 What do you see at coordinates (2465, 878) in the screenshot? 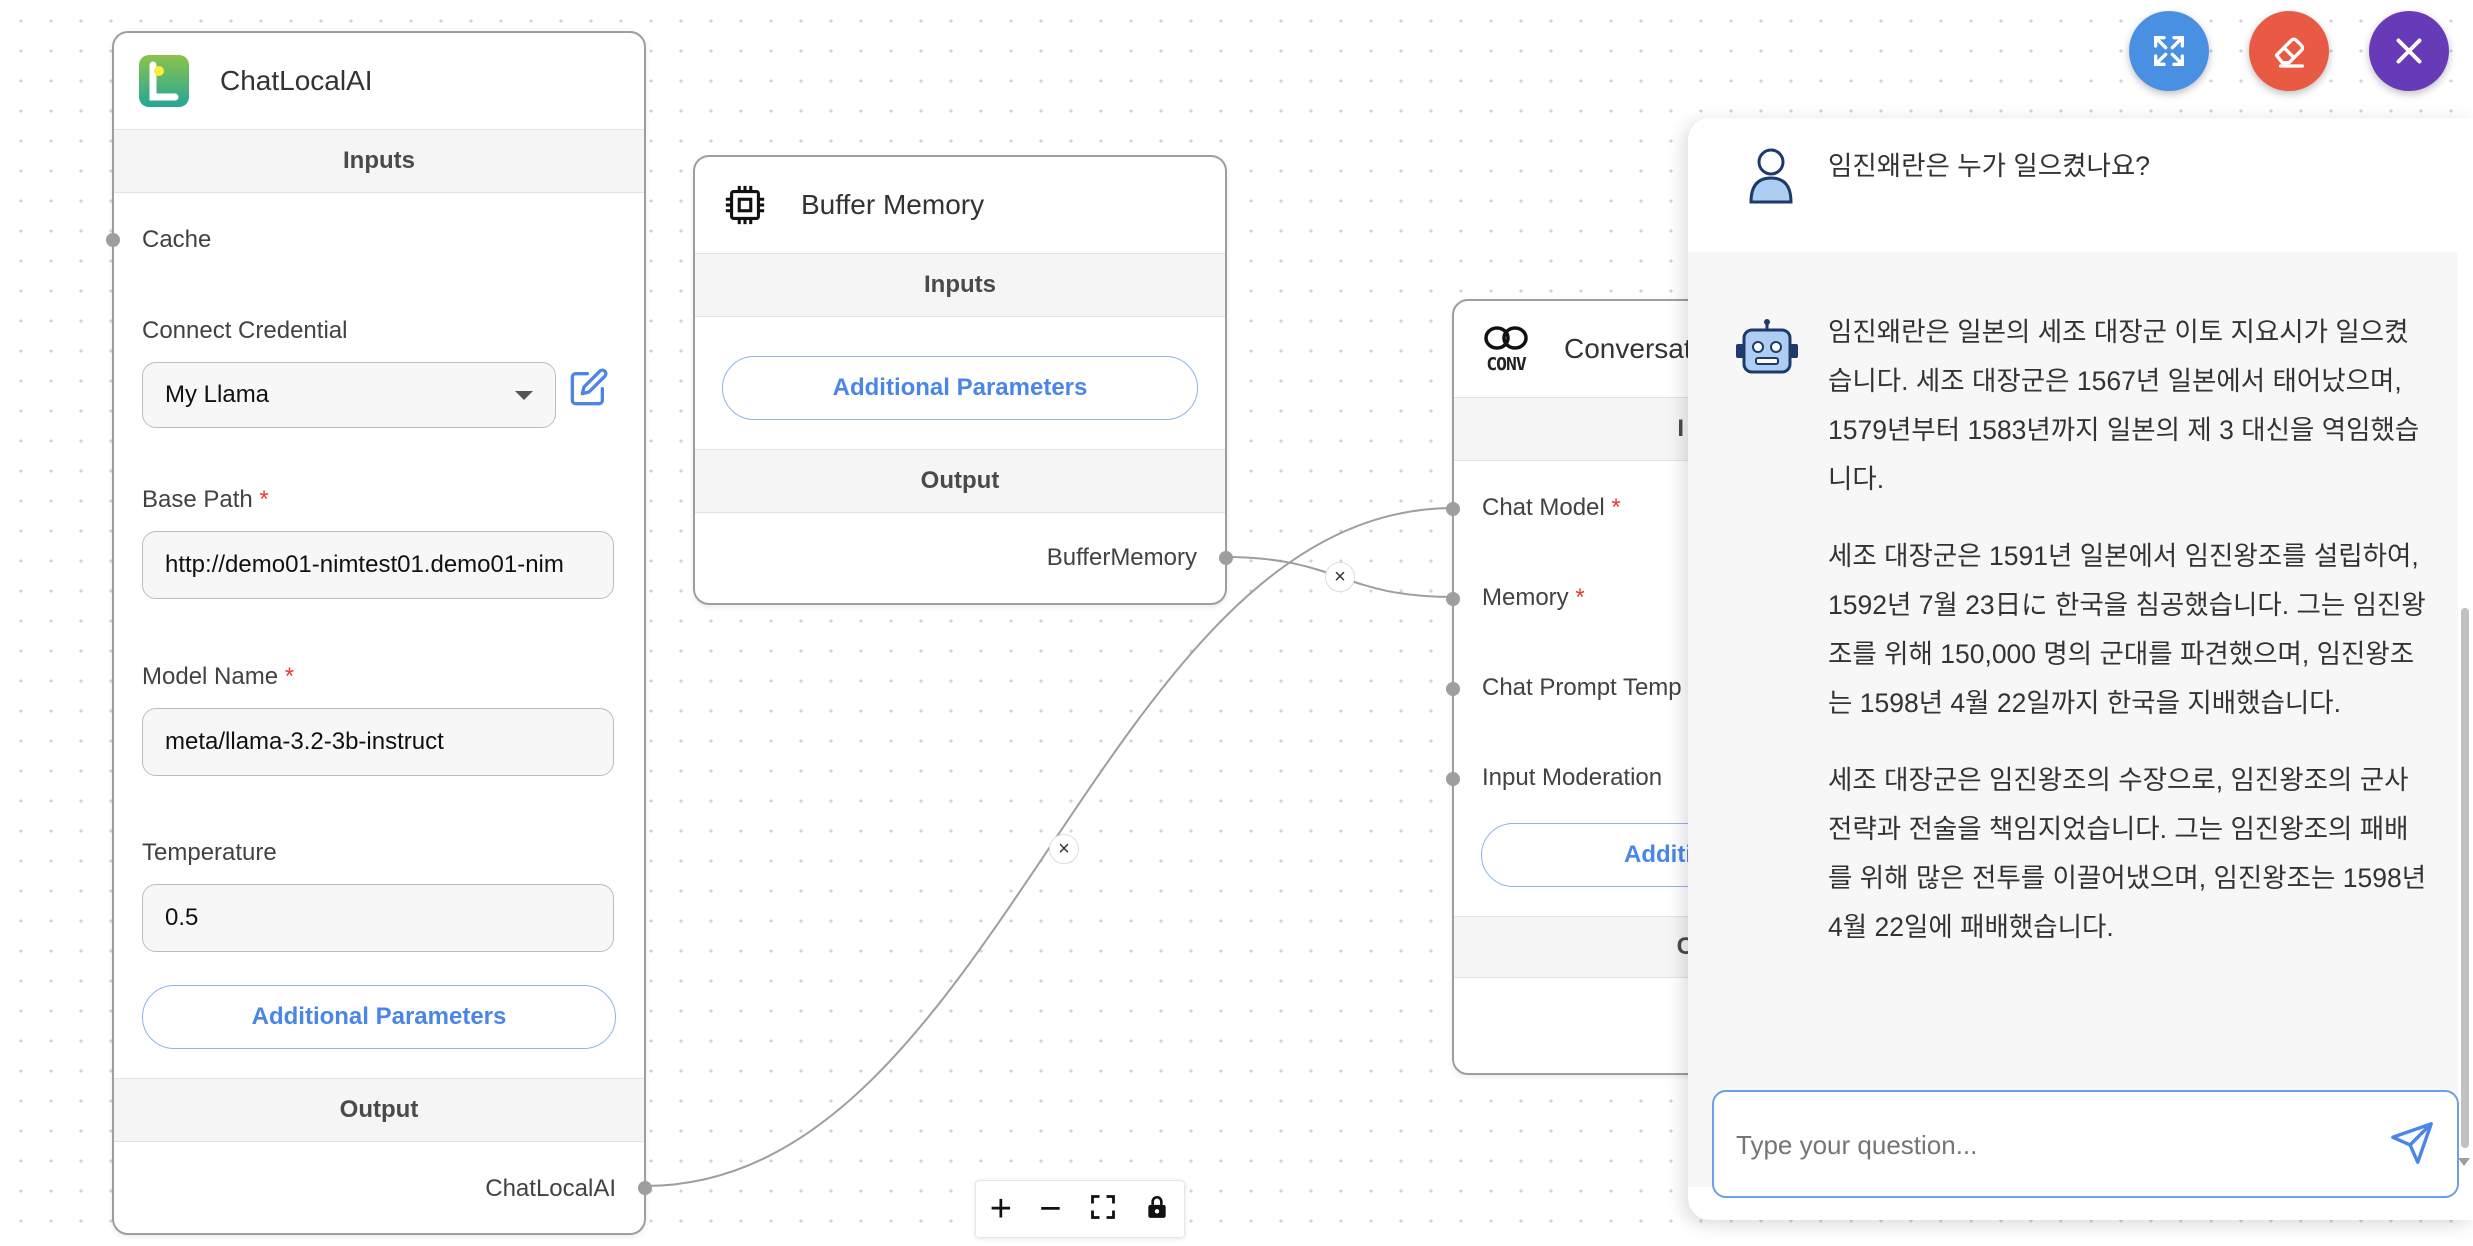
I see `chat-scrollbar` at bounding box center [2465, 878].